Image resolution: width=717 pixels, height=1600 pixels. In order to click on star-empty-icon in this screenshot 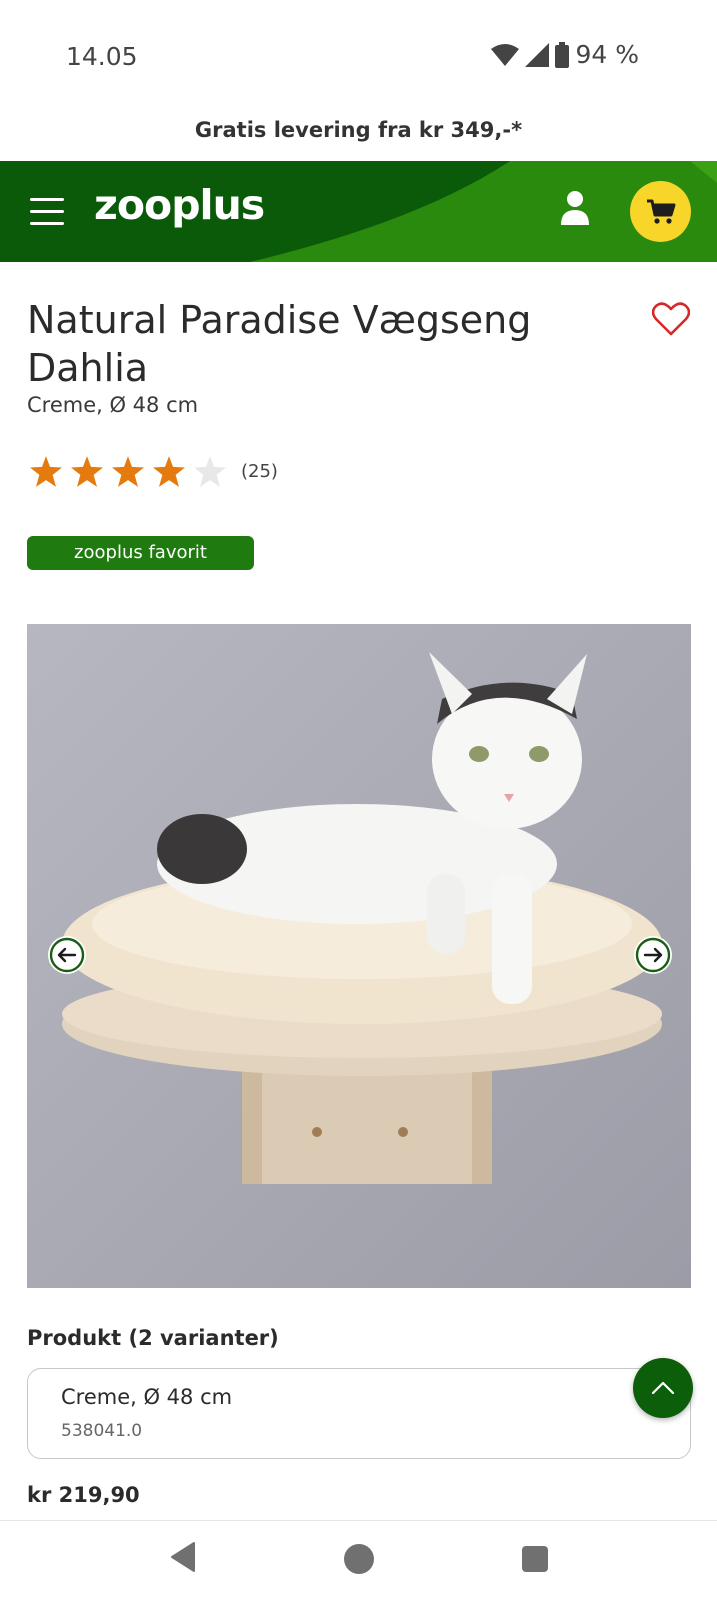, I will do `click(210, 471)`.